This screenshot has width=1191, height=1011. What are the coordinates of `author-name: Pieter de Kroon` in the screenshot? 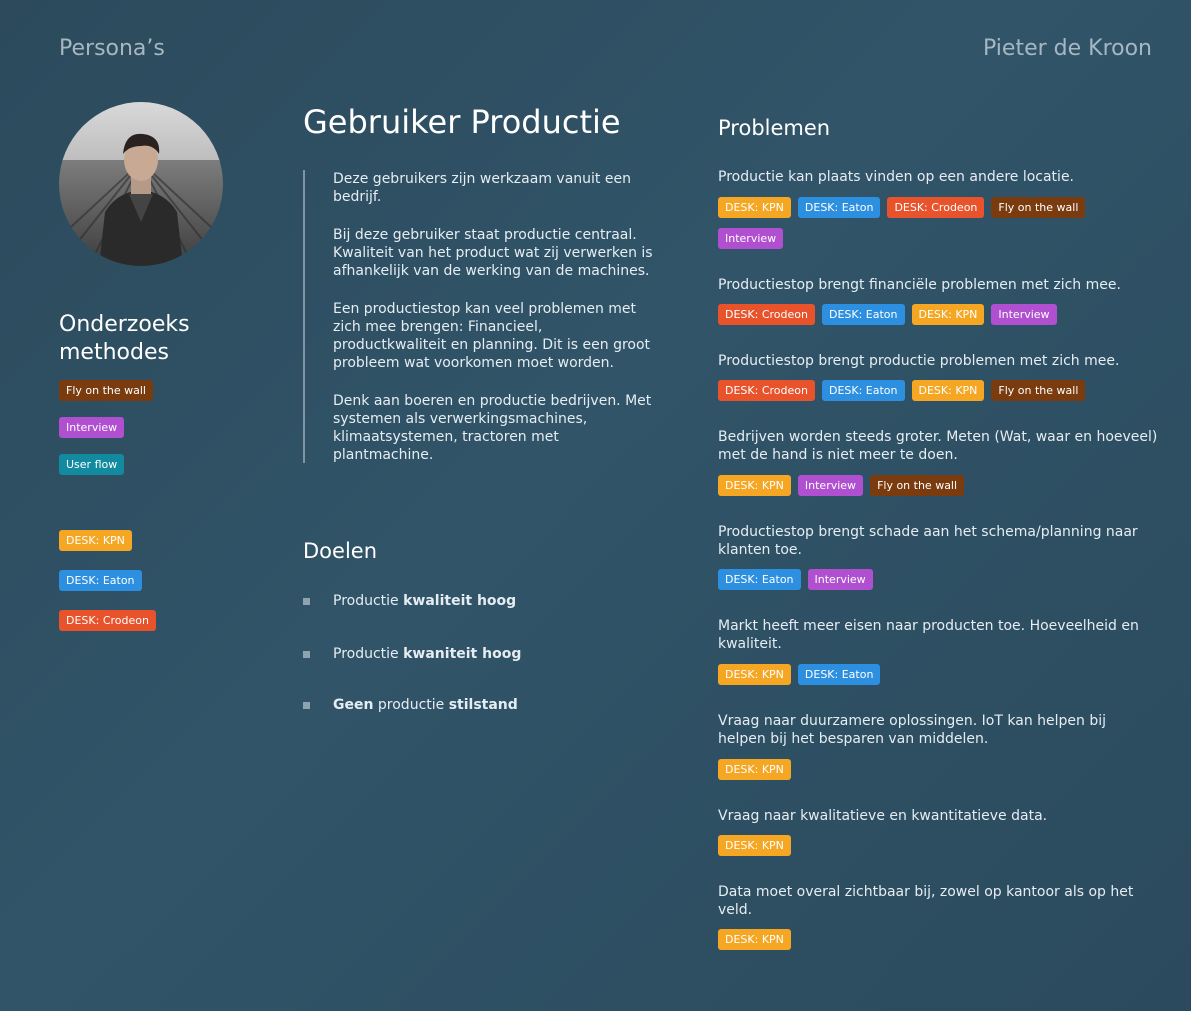 It's located at (1067, 48).